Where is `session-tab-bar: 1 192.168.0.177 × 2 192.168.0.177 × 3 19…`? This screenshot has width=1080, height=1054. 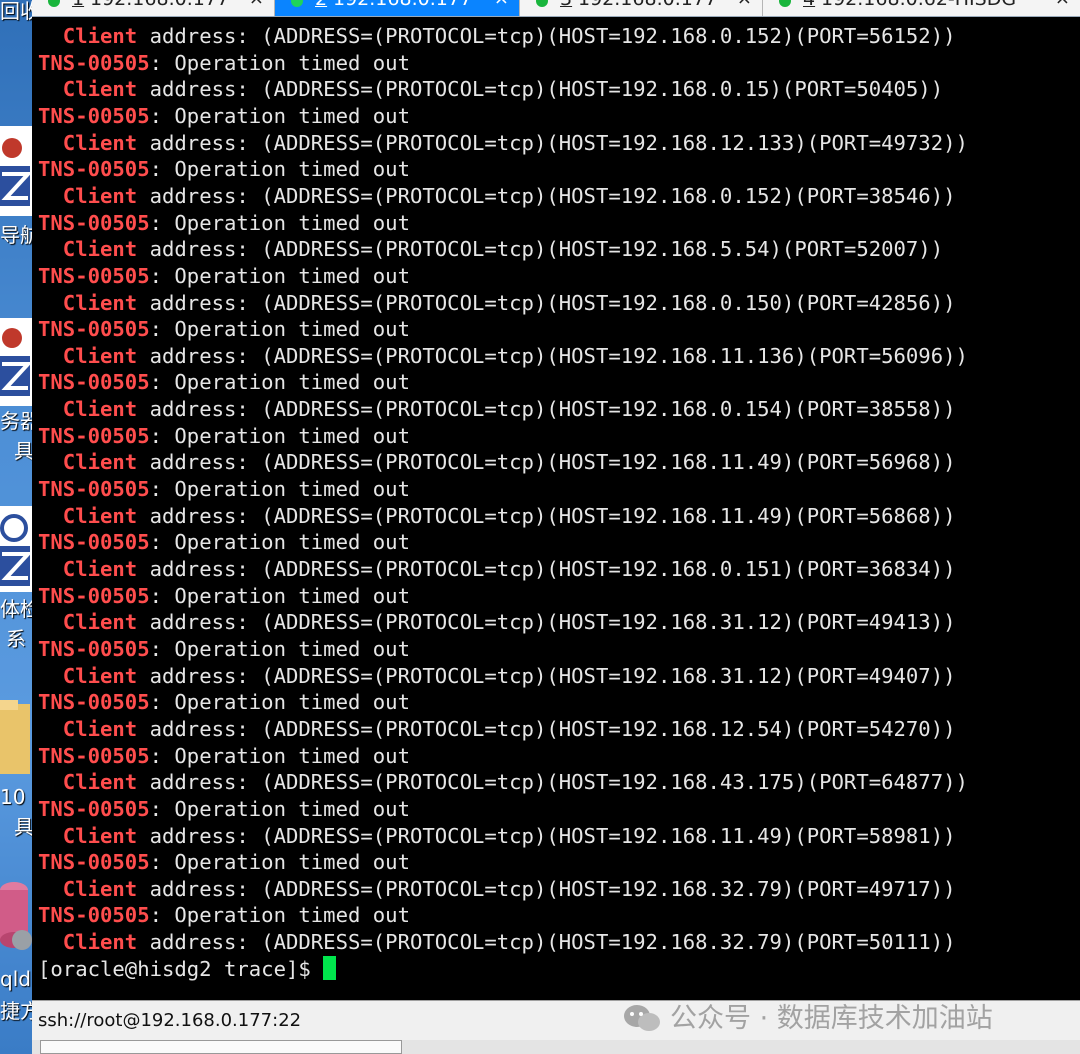
session-tab-bar: 1 192.168.0.177 × 2 192.168.0.177 × 3 19… is located at coordinates (556, 8).